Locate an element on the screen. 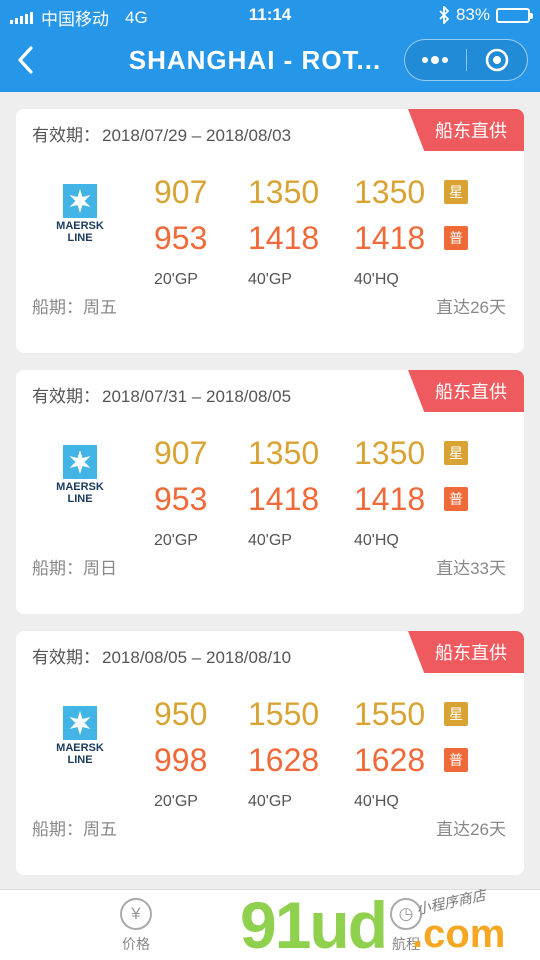  mini-program-capsule is located at coordinates (466, 60).